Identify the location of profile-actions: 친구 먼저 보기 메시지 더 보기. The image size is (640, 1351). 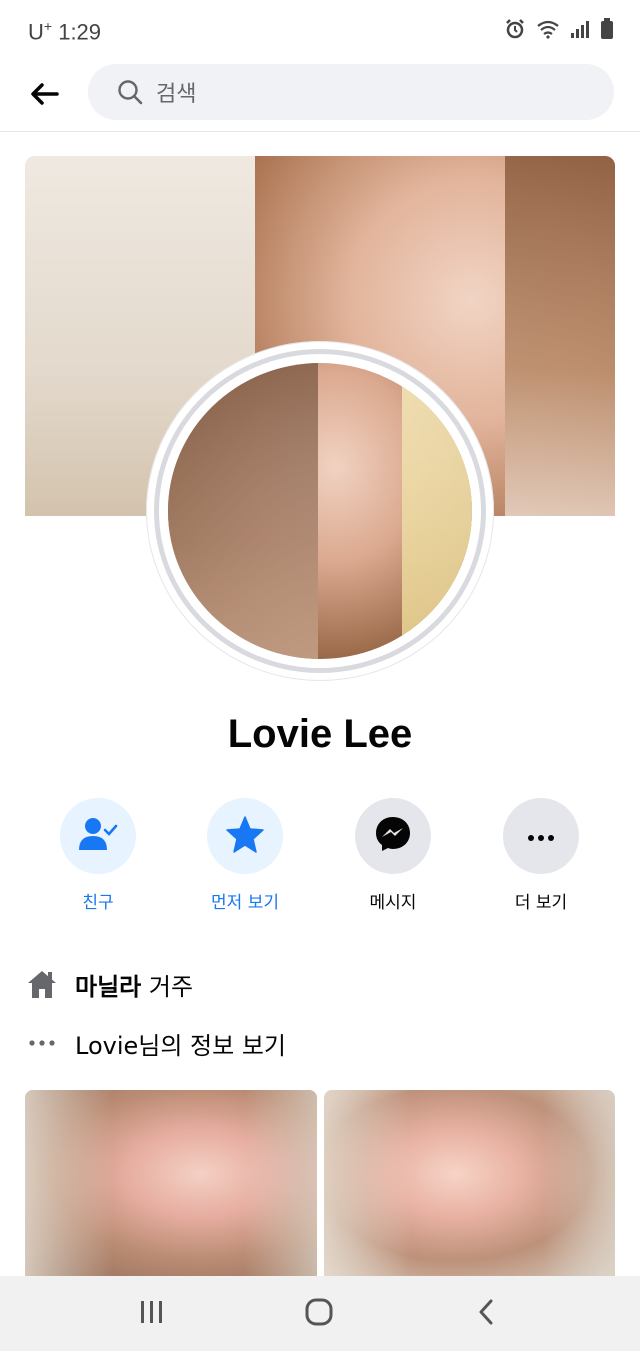
(320, 858).